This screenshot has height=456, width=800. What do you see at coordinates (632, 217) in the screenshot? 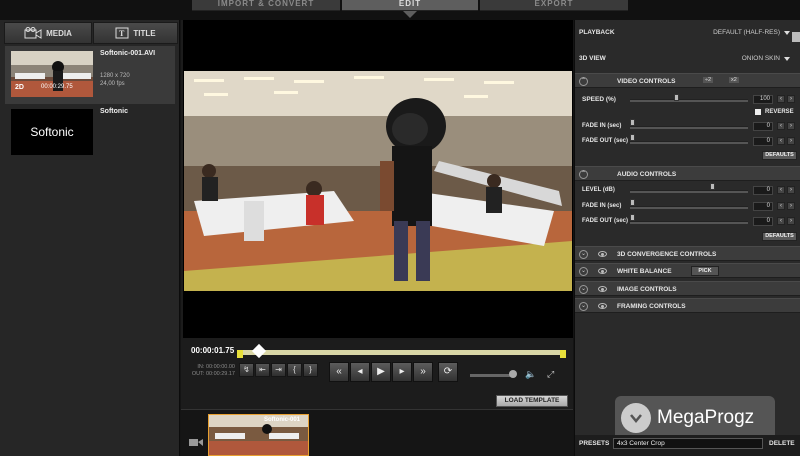
I see `audio-fade-out-knob` at bounding box center [632, 217].